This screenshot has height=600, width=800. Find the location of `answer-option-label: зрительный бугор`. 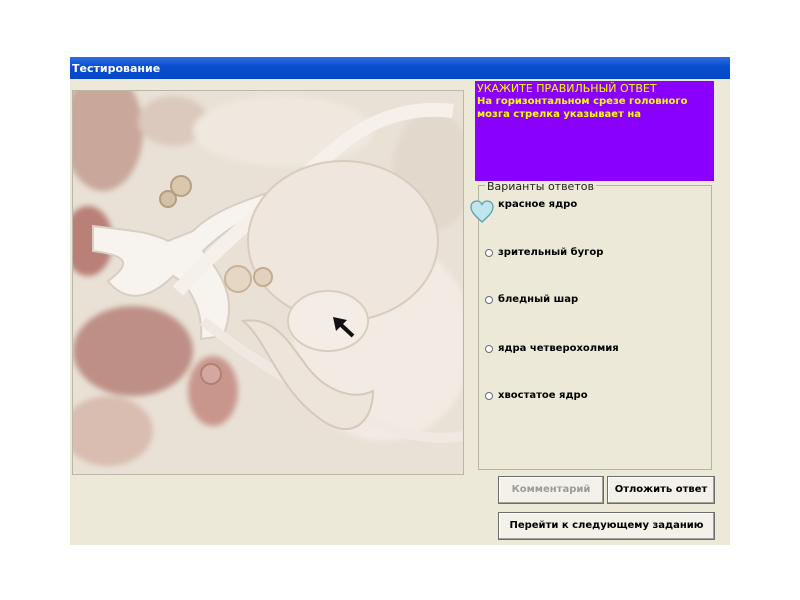

answer-option-label: зрительный бугор is located at coordinates (551, 252).